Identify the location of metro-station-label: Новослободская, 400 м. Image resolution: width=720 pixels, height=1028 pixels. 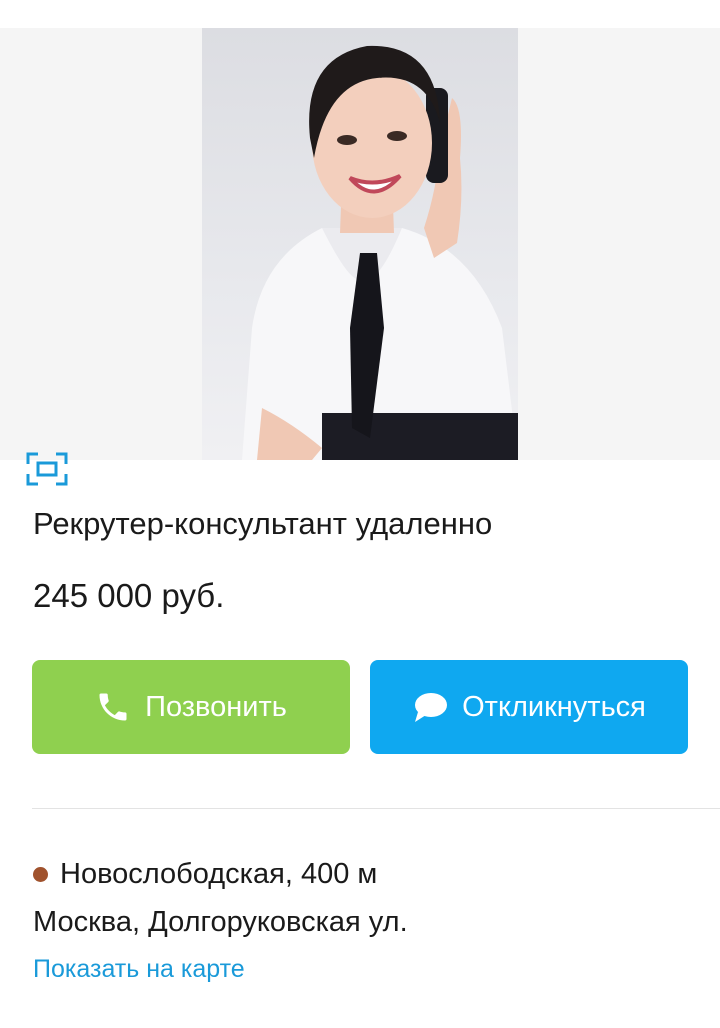
(219, 874).